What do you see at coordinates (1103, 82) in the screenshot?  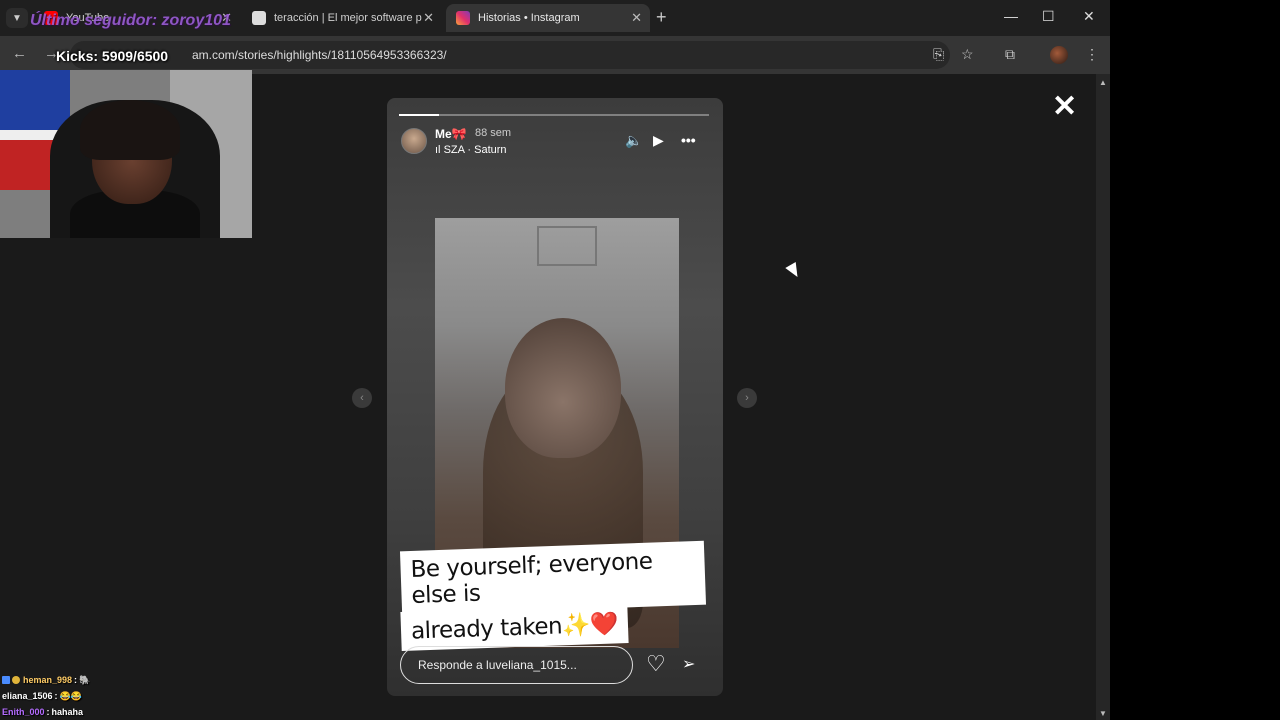 I see `scroll-up-icon: ▲` at bounding box center [1103, 82].